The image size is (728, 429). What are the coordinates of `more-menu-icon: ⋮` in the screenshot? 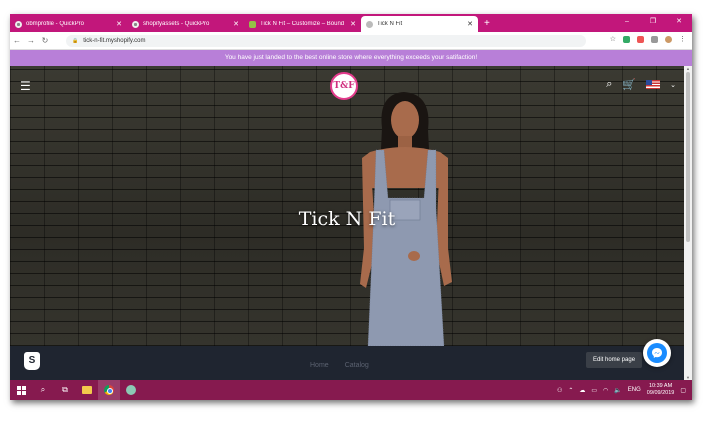 It's located at (682, 39).